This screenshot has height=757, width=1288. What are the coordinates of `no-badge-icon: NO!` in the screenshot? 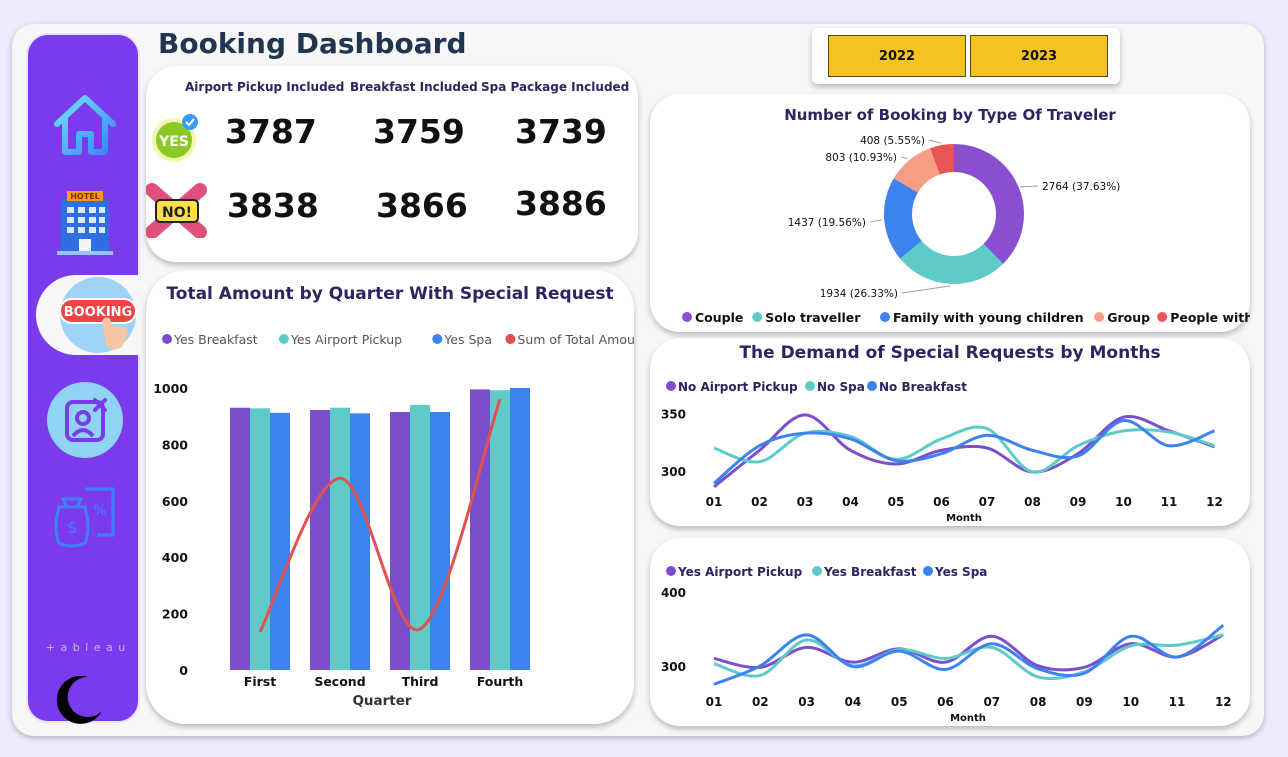 It's located at (176, 210).